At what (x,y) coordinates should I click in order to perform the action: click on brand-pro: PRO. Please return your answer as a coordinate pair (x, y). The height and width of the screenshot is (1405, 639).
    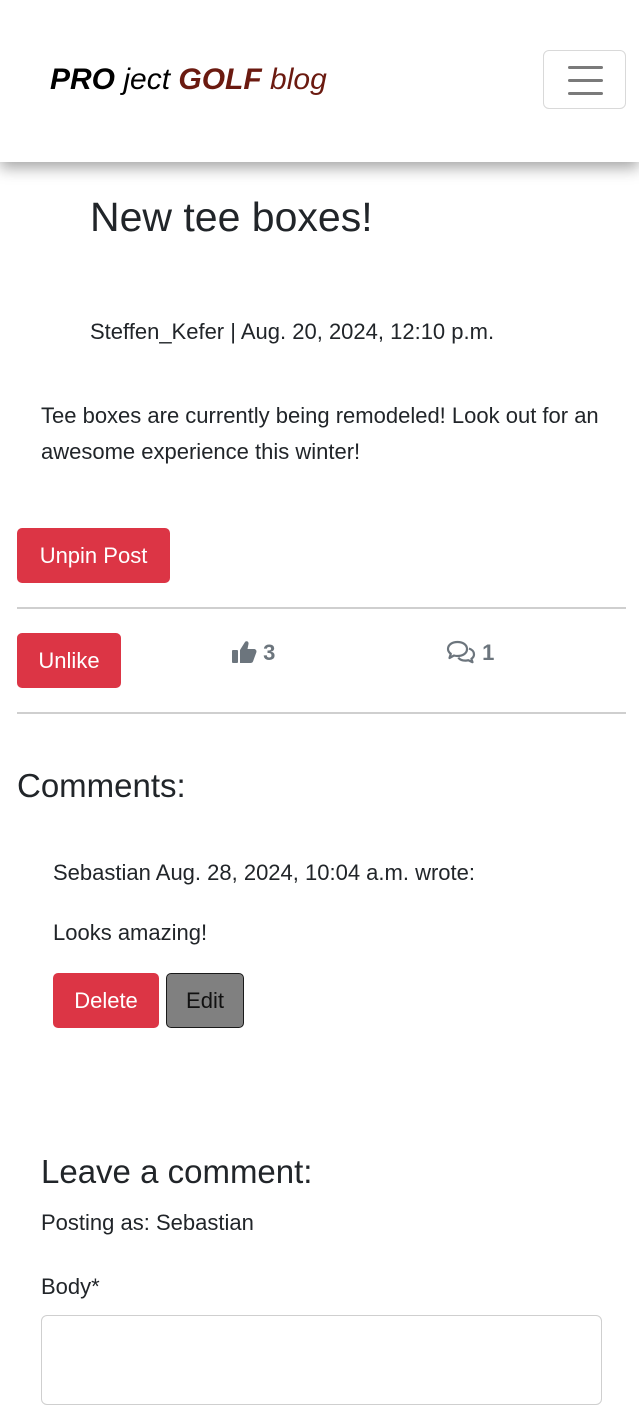
    Looking at the image, I should click on (83, 79).